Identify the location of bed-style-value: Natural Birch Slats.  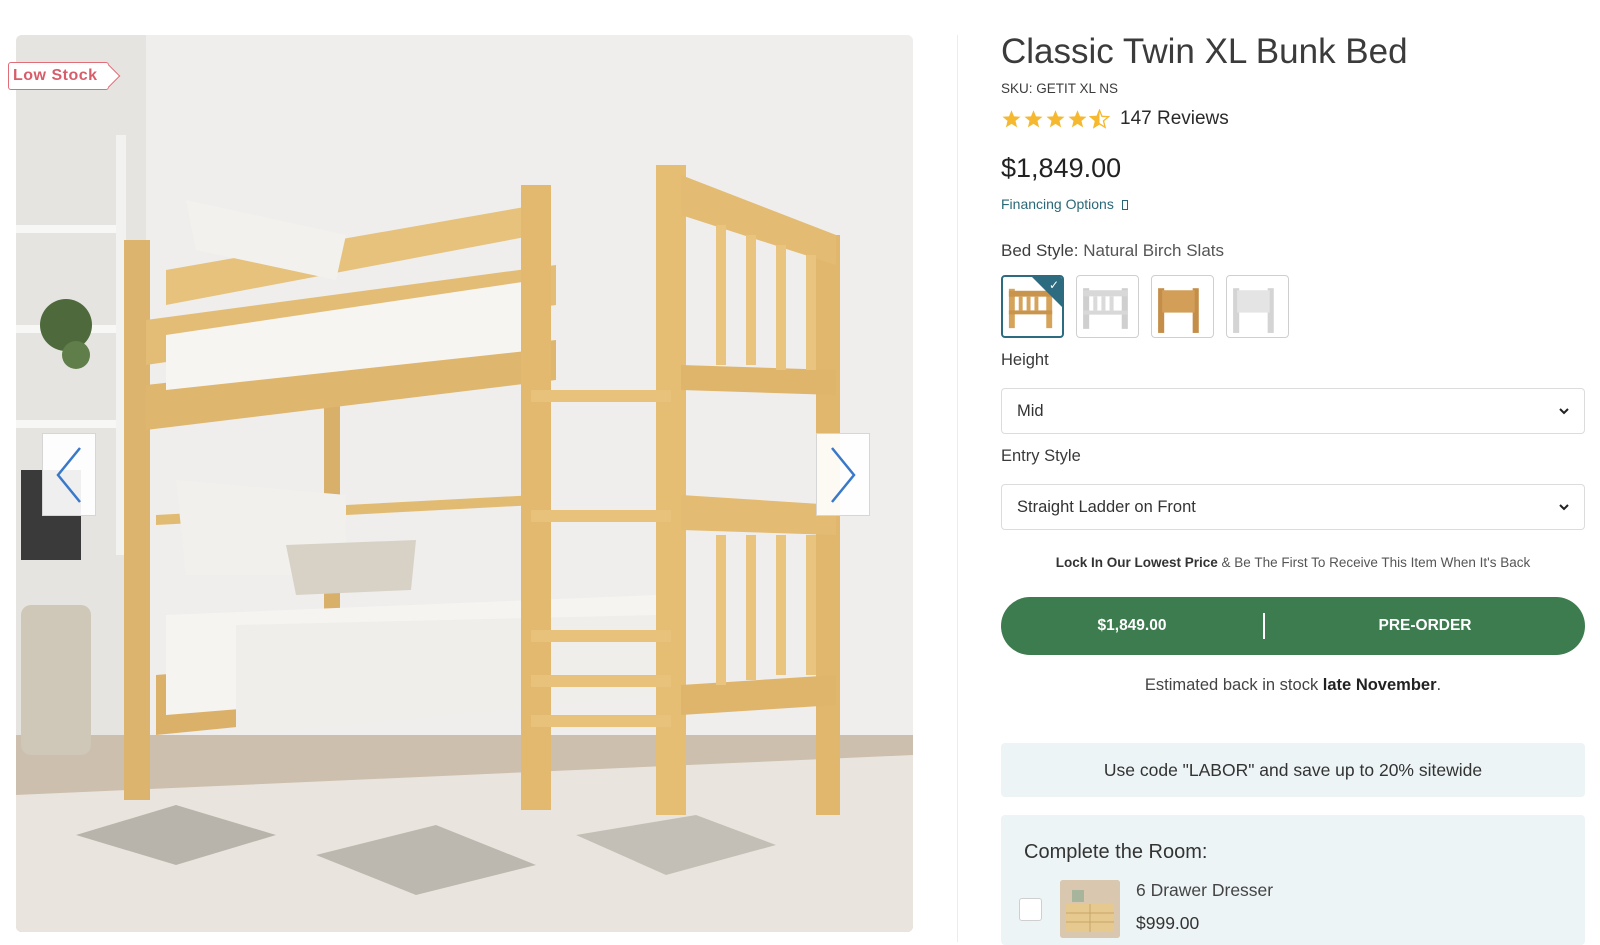
(1154, 250).